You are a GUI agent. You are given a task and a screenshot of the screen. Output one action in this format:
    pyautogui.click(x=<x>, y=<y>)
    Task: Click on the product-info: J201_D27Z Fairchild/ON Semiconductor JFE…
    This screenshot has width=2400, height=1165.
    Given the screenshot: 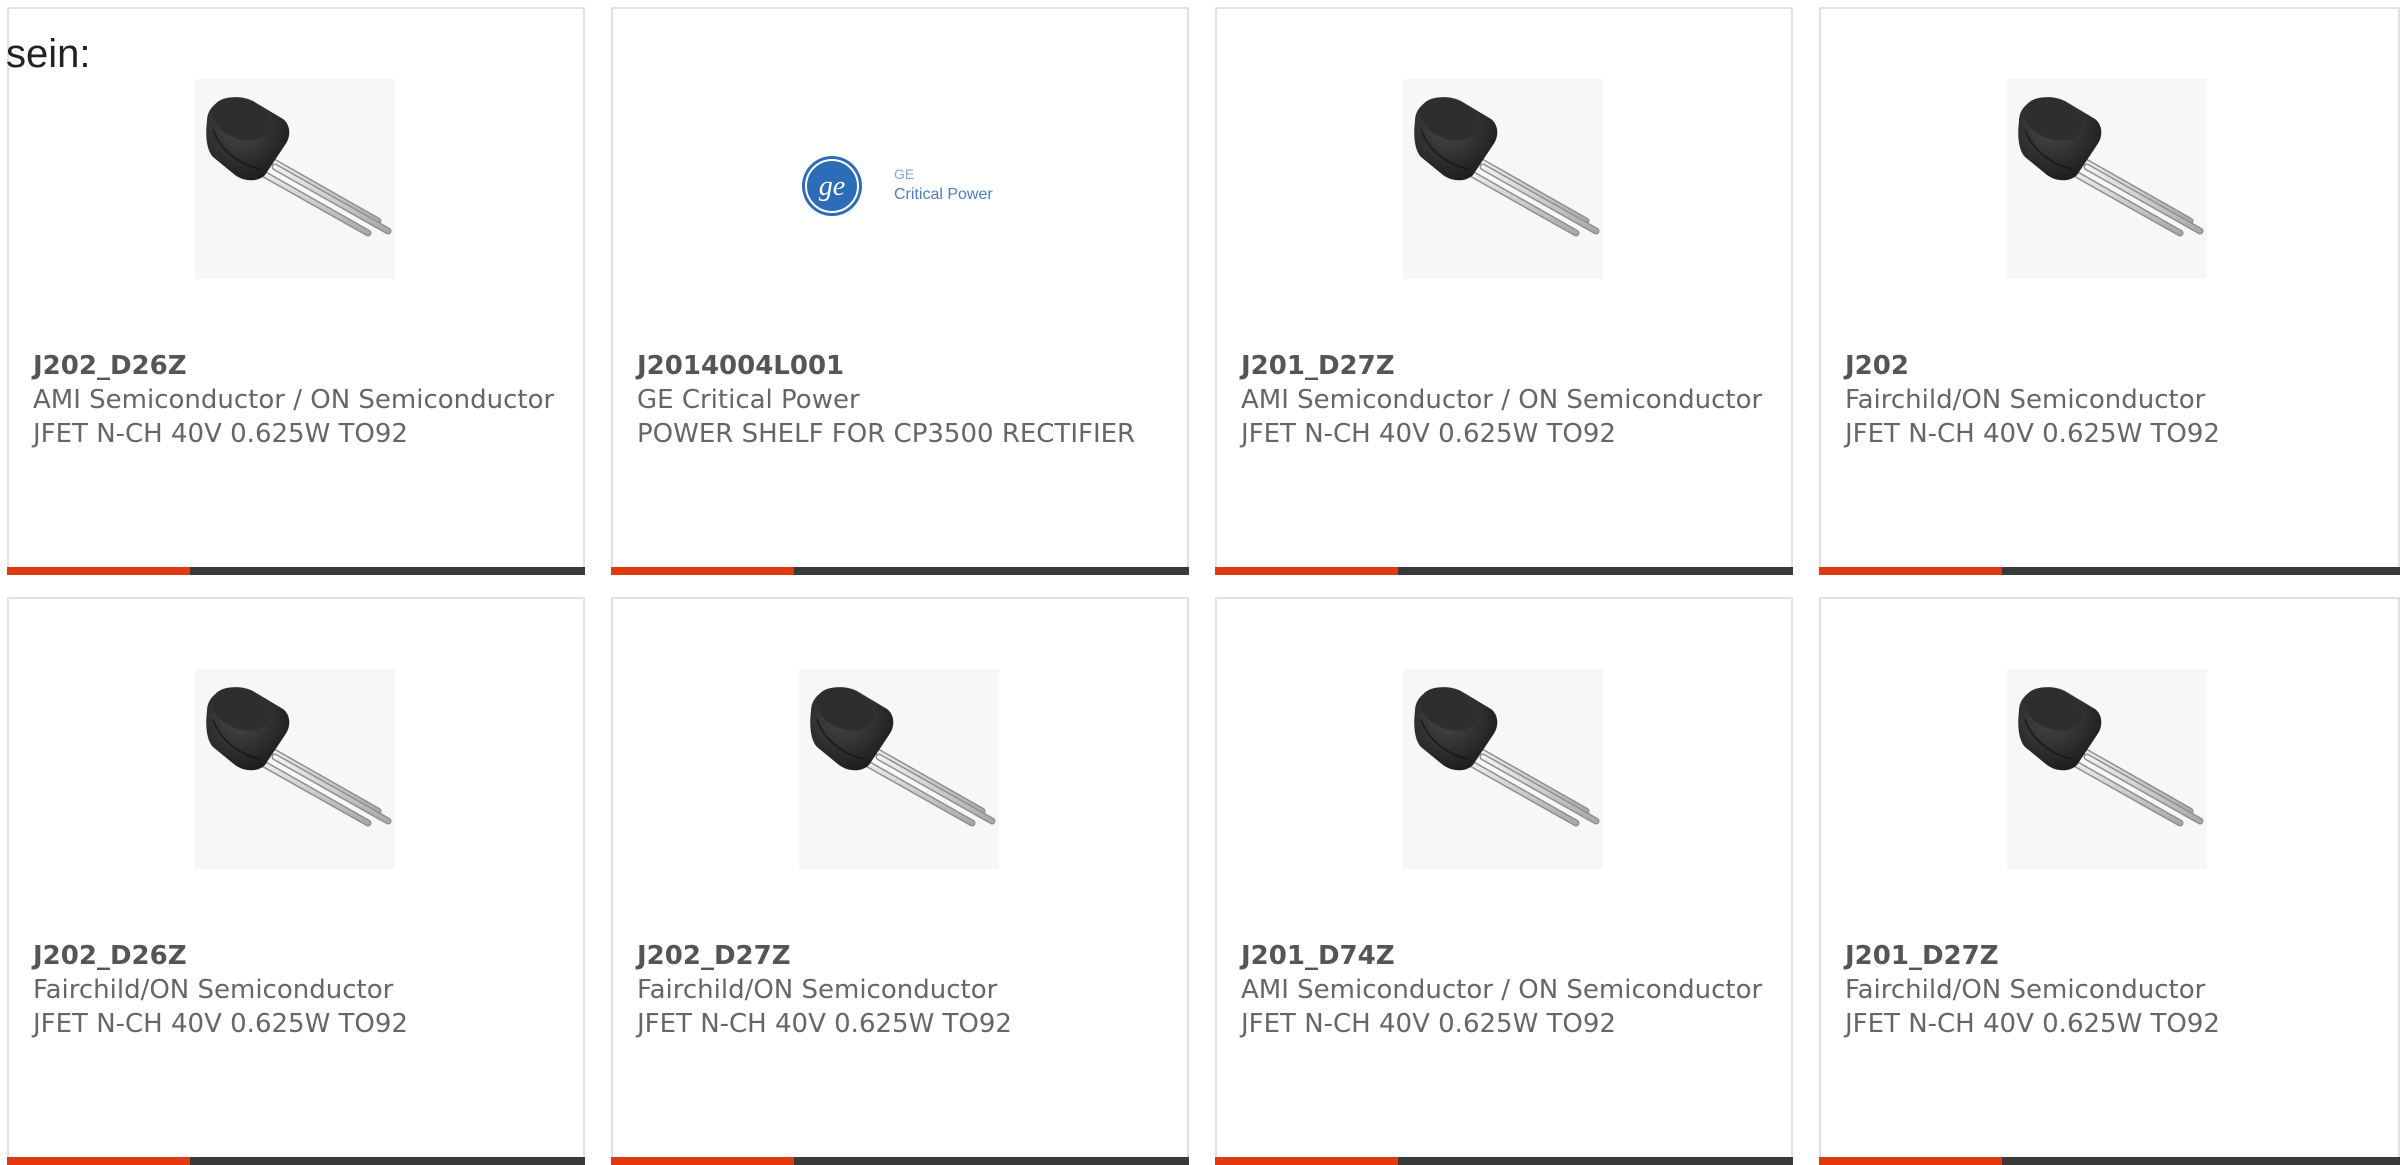 What is the action you would take?
    pyautogui.click(x=2111, y=990)
    